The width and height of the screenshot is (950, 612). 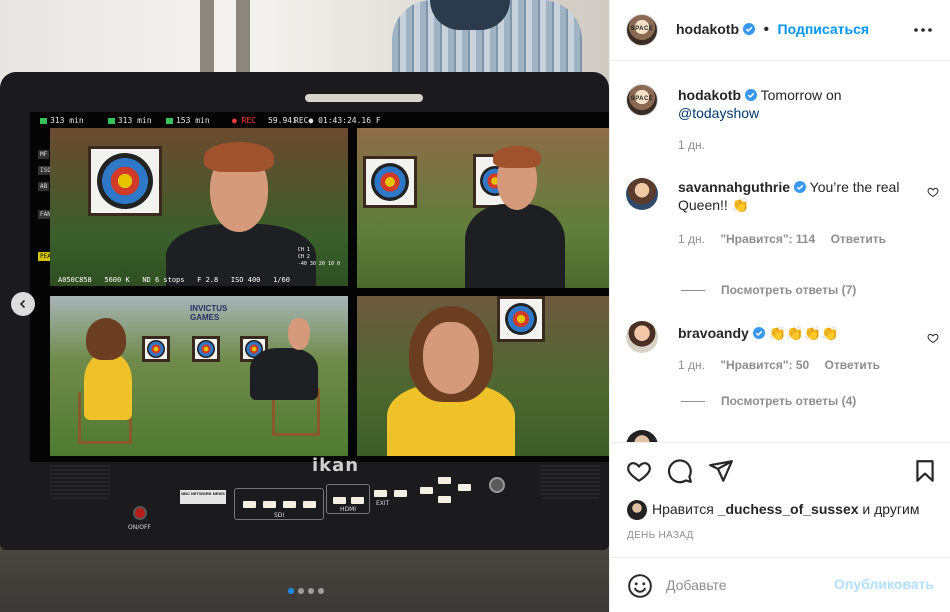 I want to click on comment-meta: 1 дн. "Нравится": 50 Ответить, so click(x=779, y=365).